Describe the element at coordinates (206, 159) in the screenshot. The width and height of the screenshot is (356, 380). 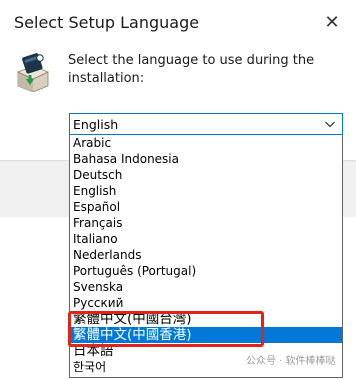
I see `language-option: Bahasa Indonesia` at that location.